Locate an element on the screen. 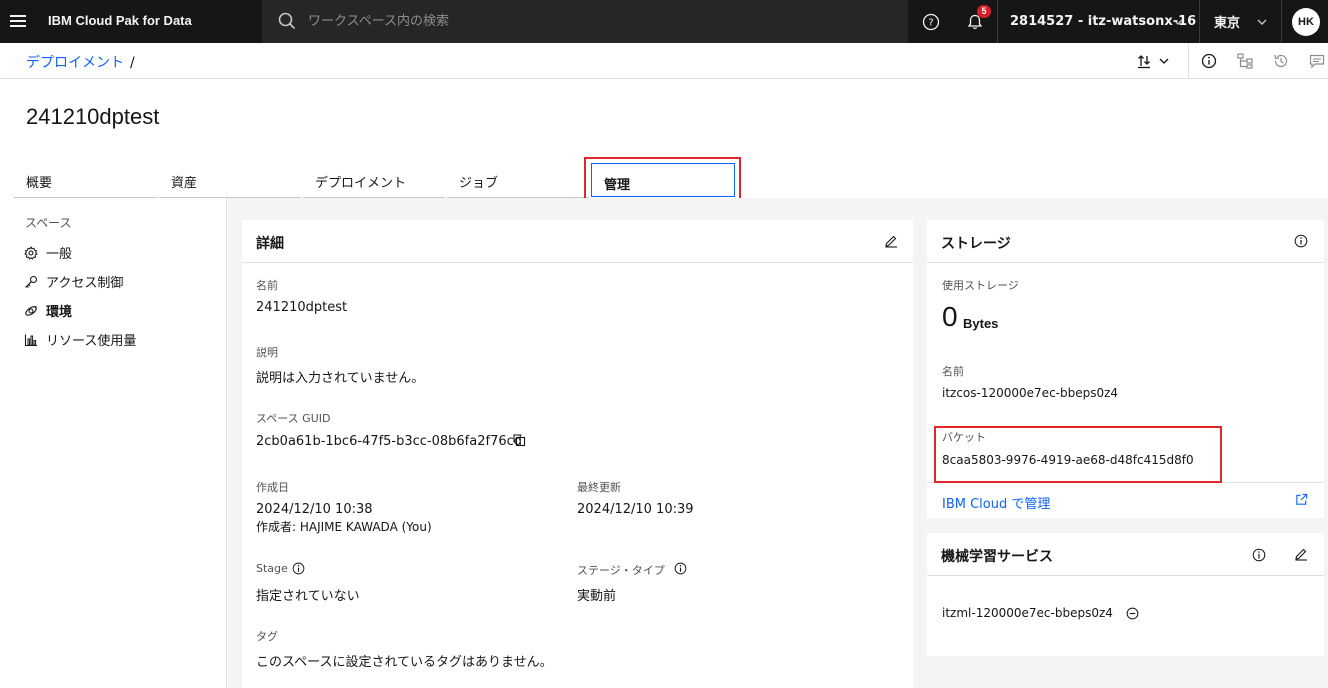  brand-name: IBM Cloud Pak for Data is located at coordinates (120, 20).